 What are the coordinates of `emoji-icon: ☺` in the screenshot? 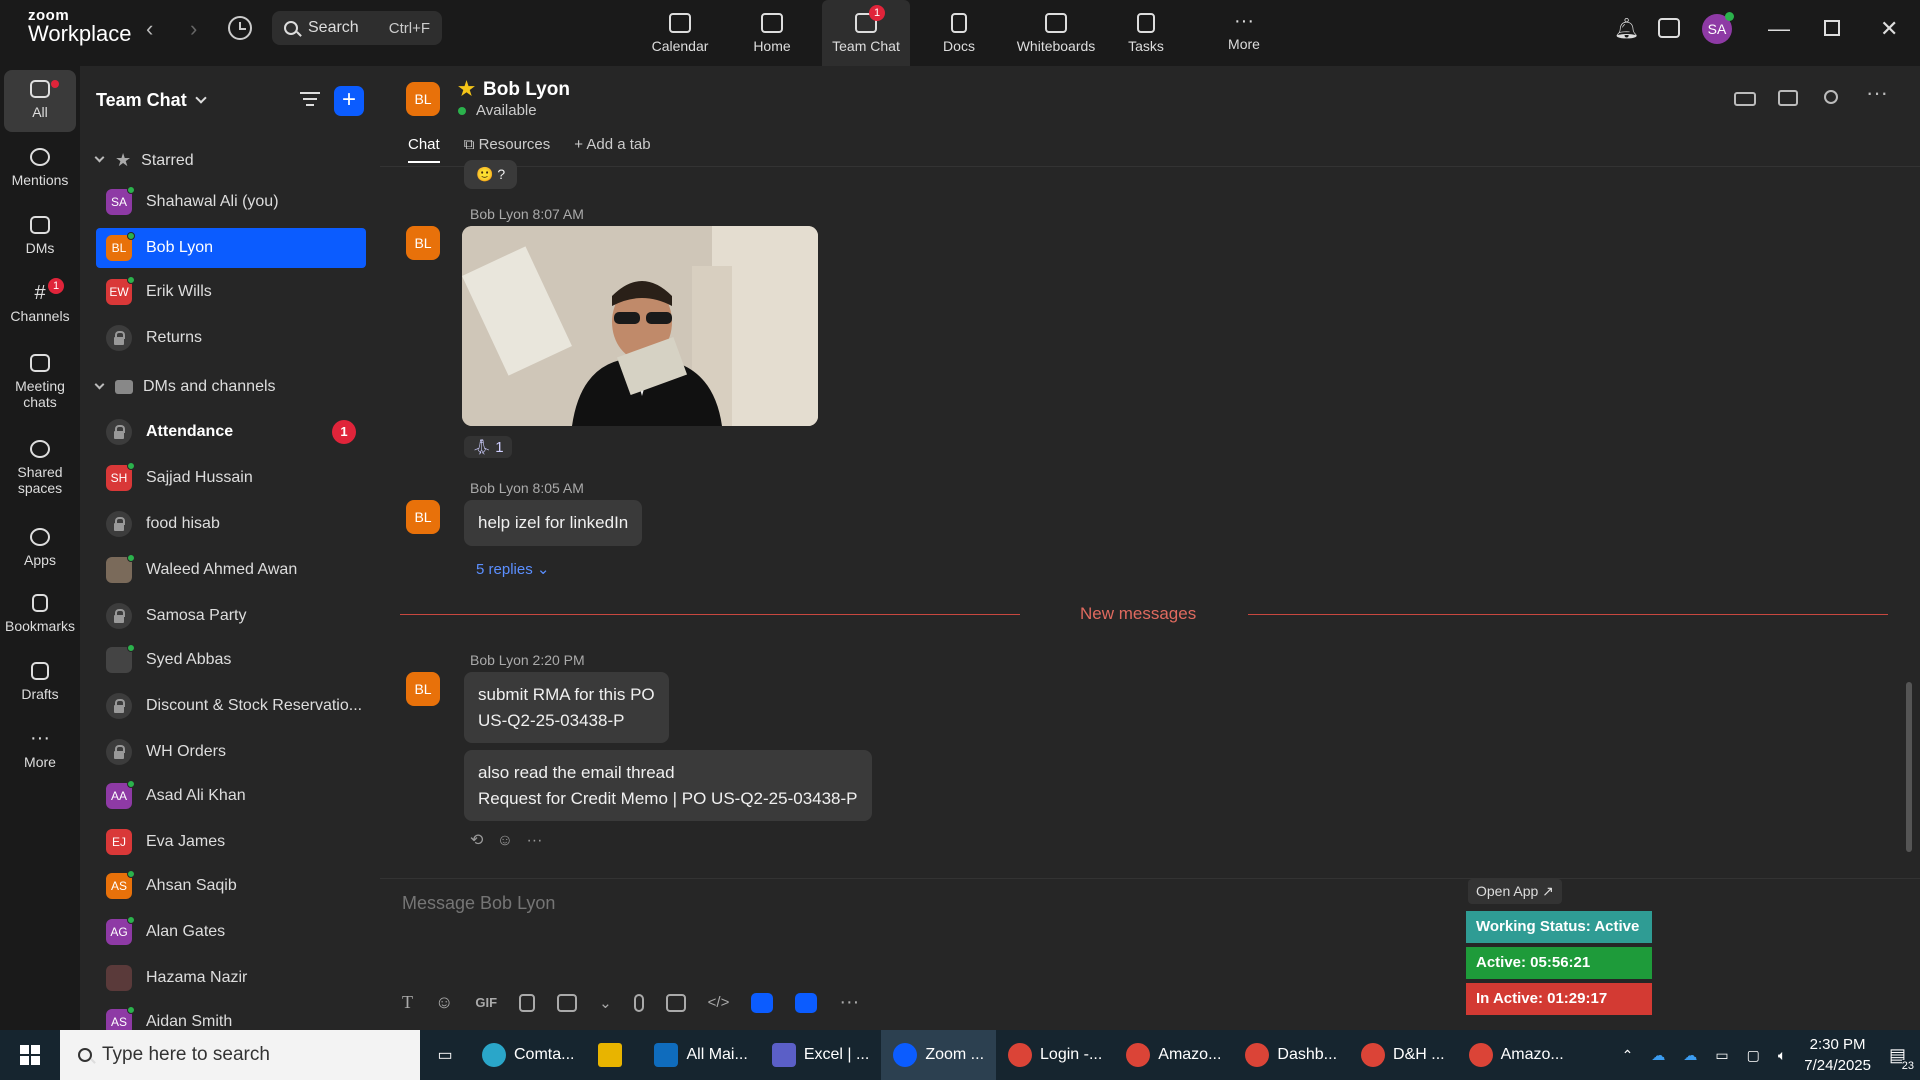 It's located at (444, 1002).